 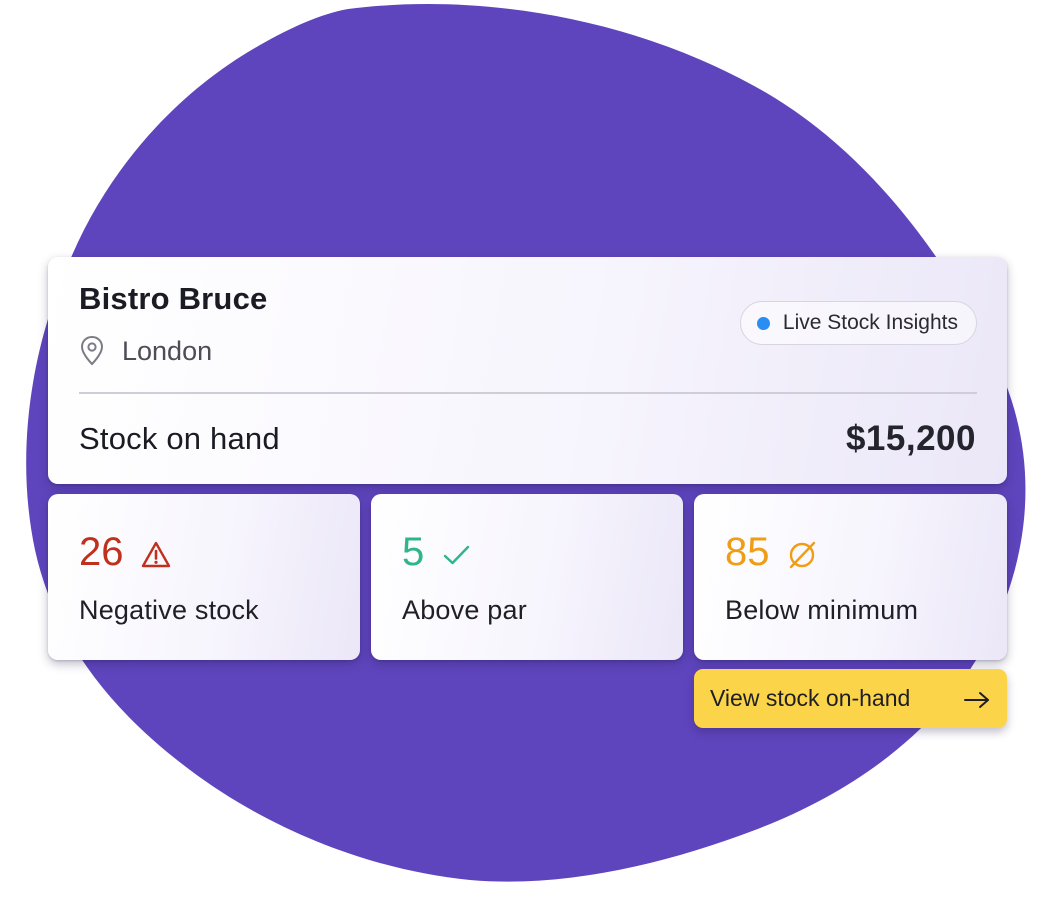 I want to click on venue-location: London, so click(x=145, y=351).